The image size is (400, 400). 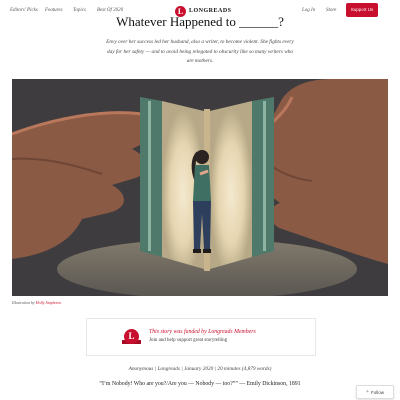 I want to click on illustration-caption: Illustration by Holly Stapleton, so click(x=36, y=302).